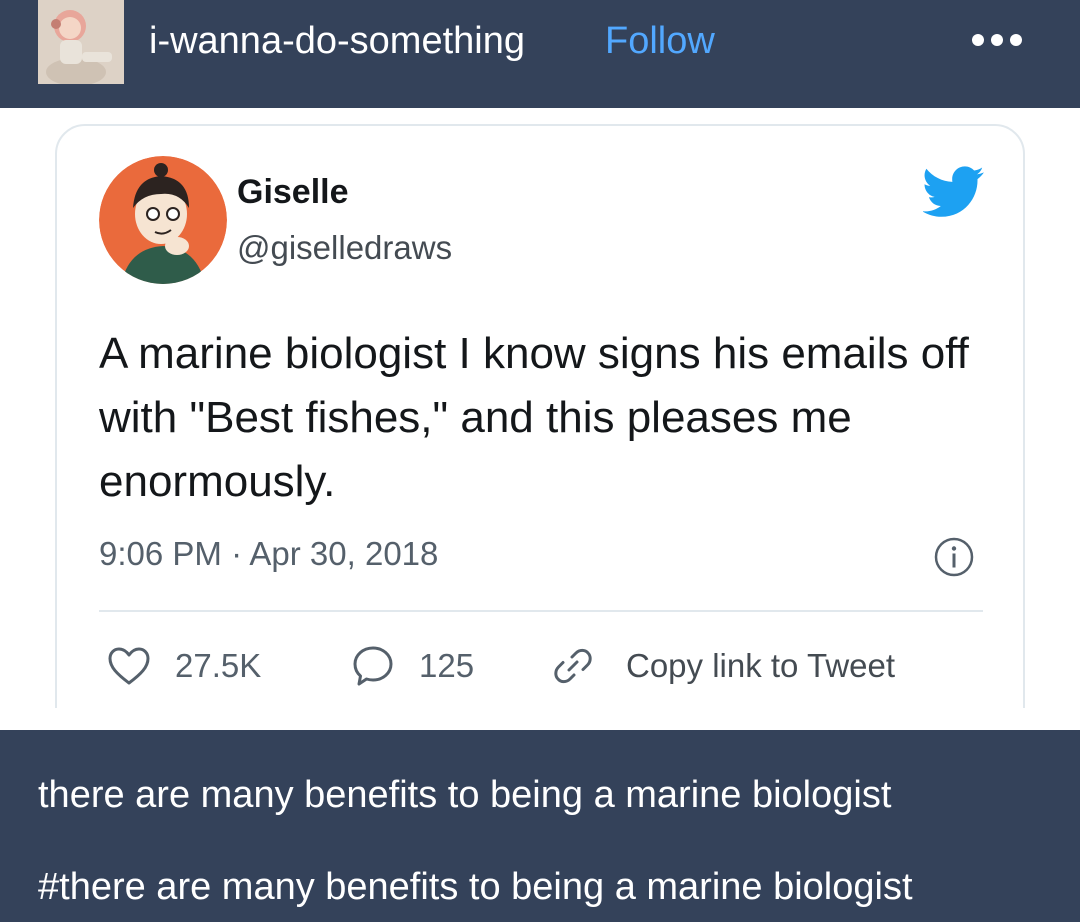 The width and height of the screenshot is (1080, 922). Describe the element at coordinates (954, 192) in the screenshot. I see `twitter-bird-icon` at that location.